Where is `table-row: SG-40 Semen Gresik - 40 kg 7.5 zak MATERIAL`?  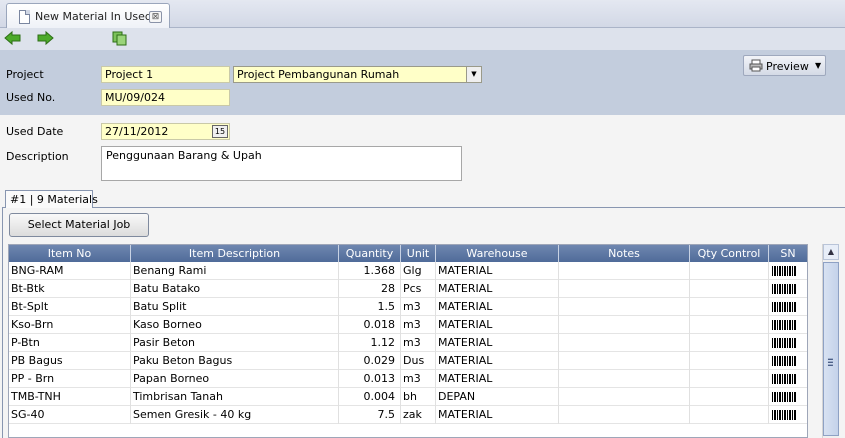 table-row: SG-40 Semen Gresik - 40 kg 7.5 zak MATERIAL is located at coordinates (408, 415).